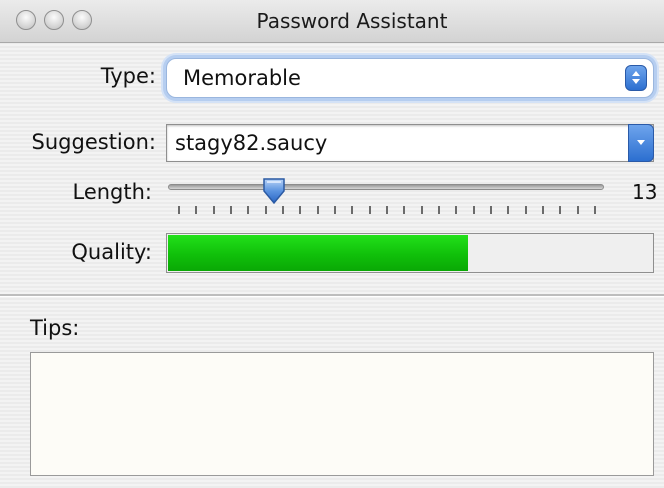  What do you see at coordinates (636, 78) in the screenshot?
I see `popup-stepper-icon` at bounding box center [636, 78].